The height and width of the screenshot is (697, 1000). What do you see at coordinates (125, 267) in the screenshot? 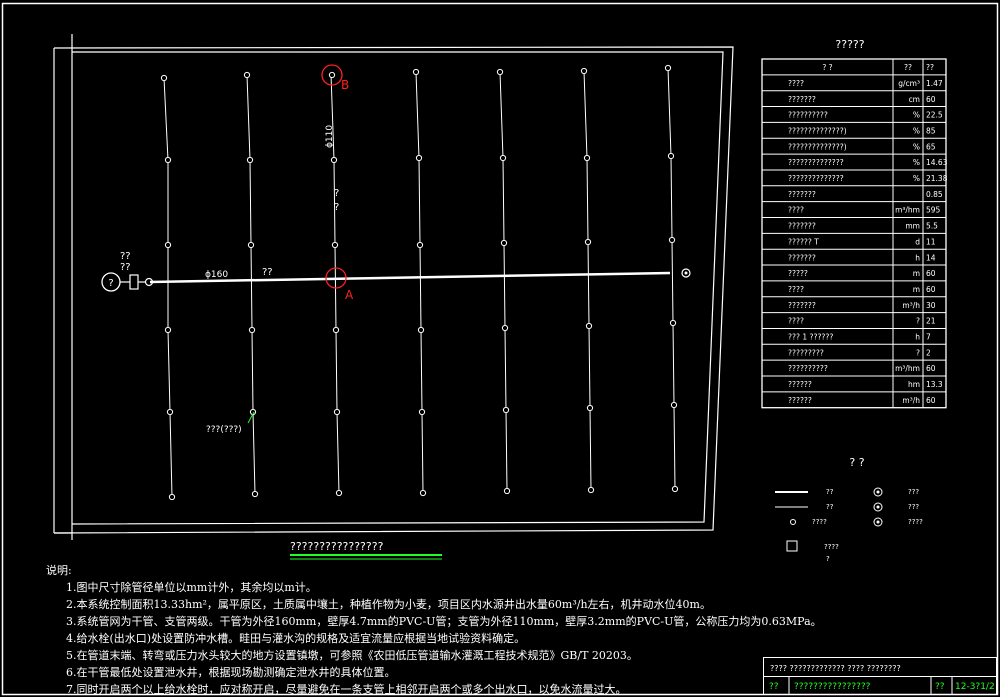
I see `pump-note-2: ??` at bounding box center [125, 267].